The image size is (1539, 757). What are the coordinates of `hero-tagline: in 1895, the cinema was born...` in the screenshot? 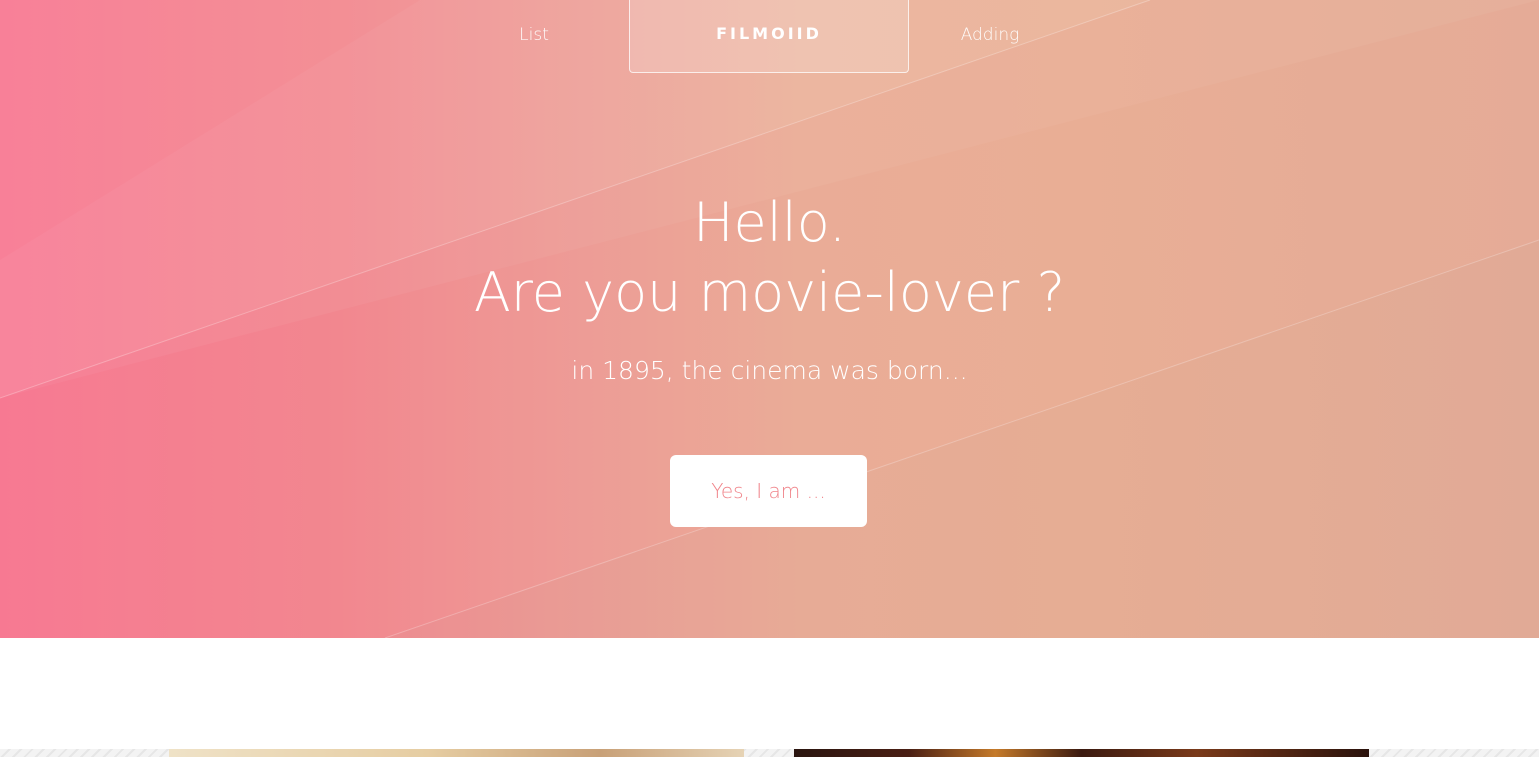 It's located at (769, 370).